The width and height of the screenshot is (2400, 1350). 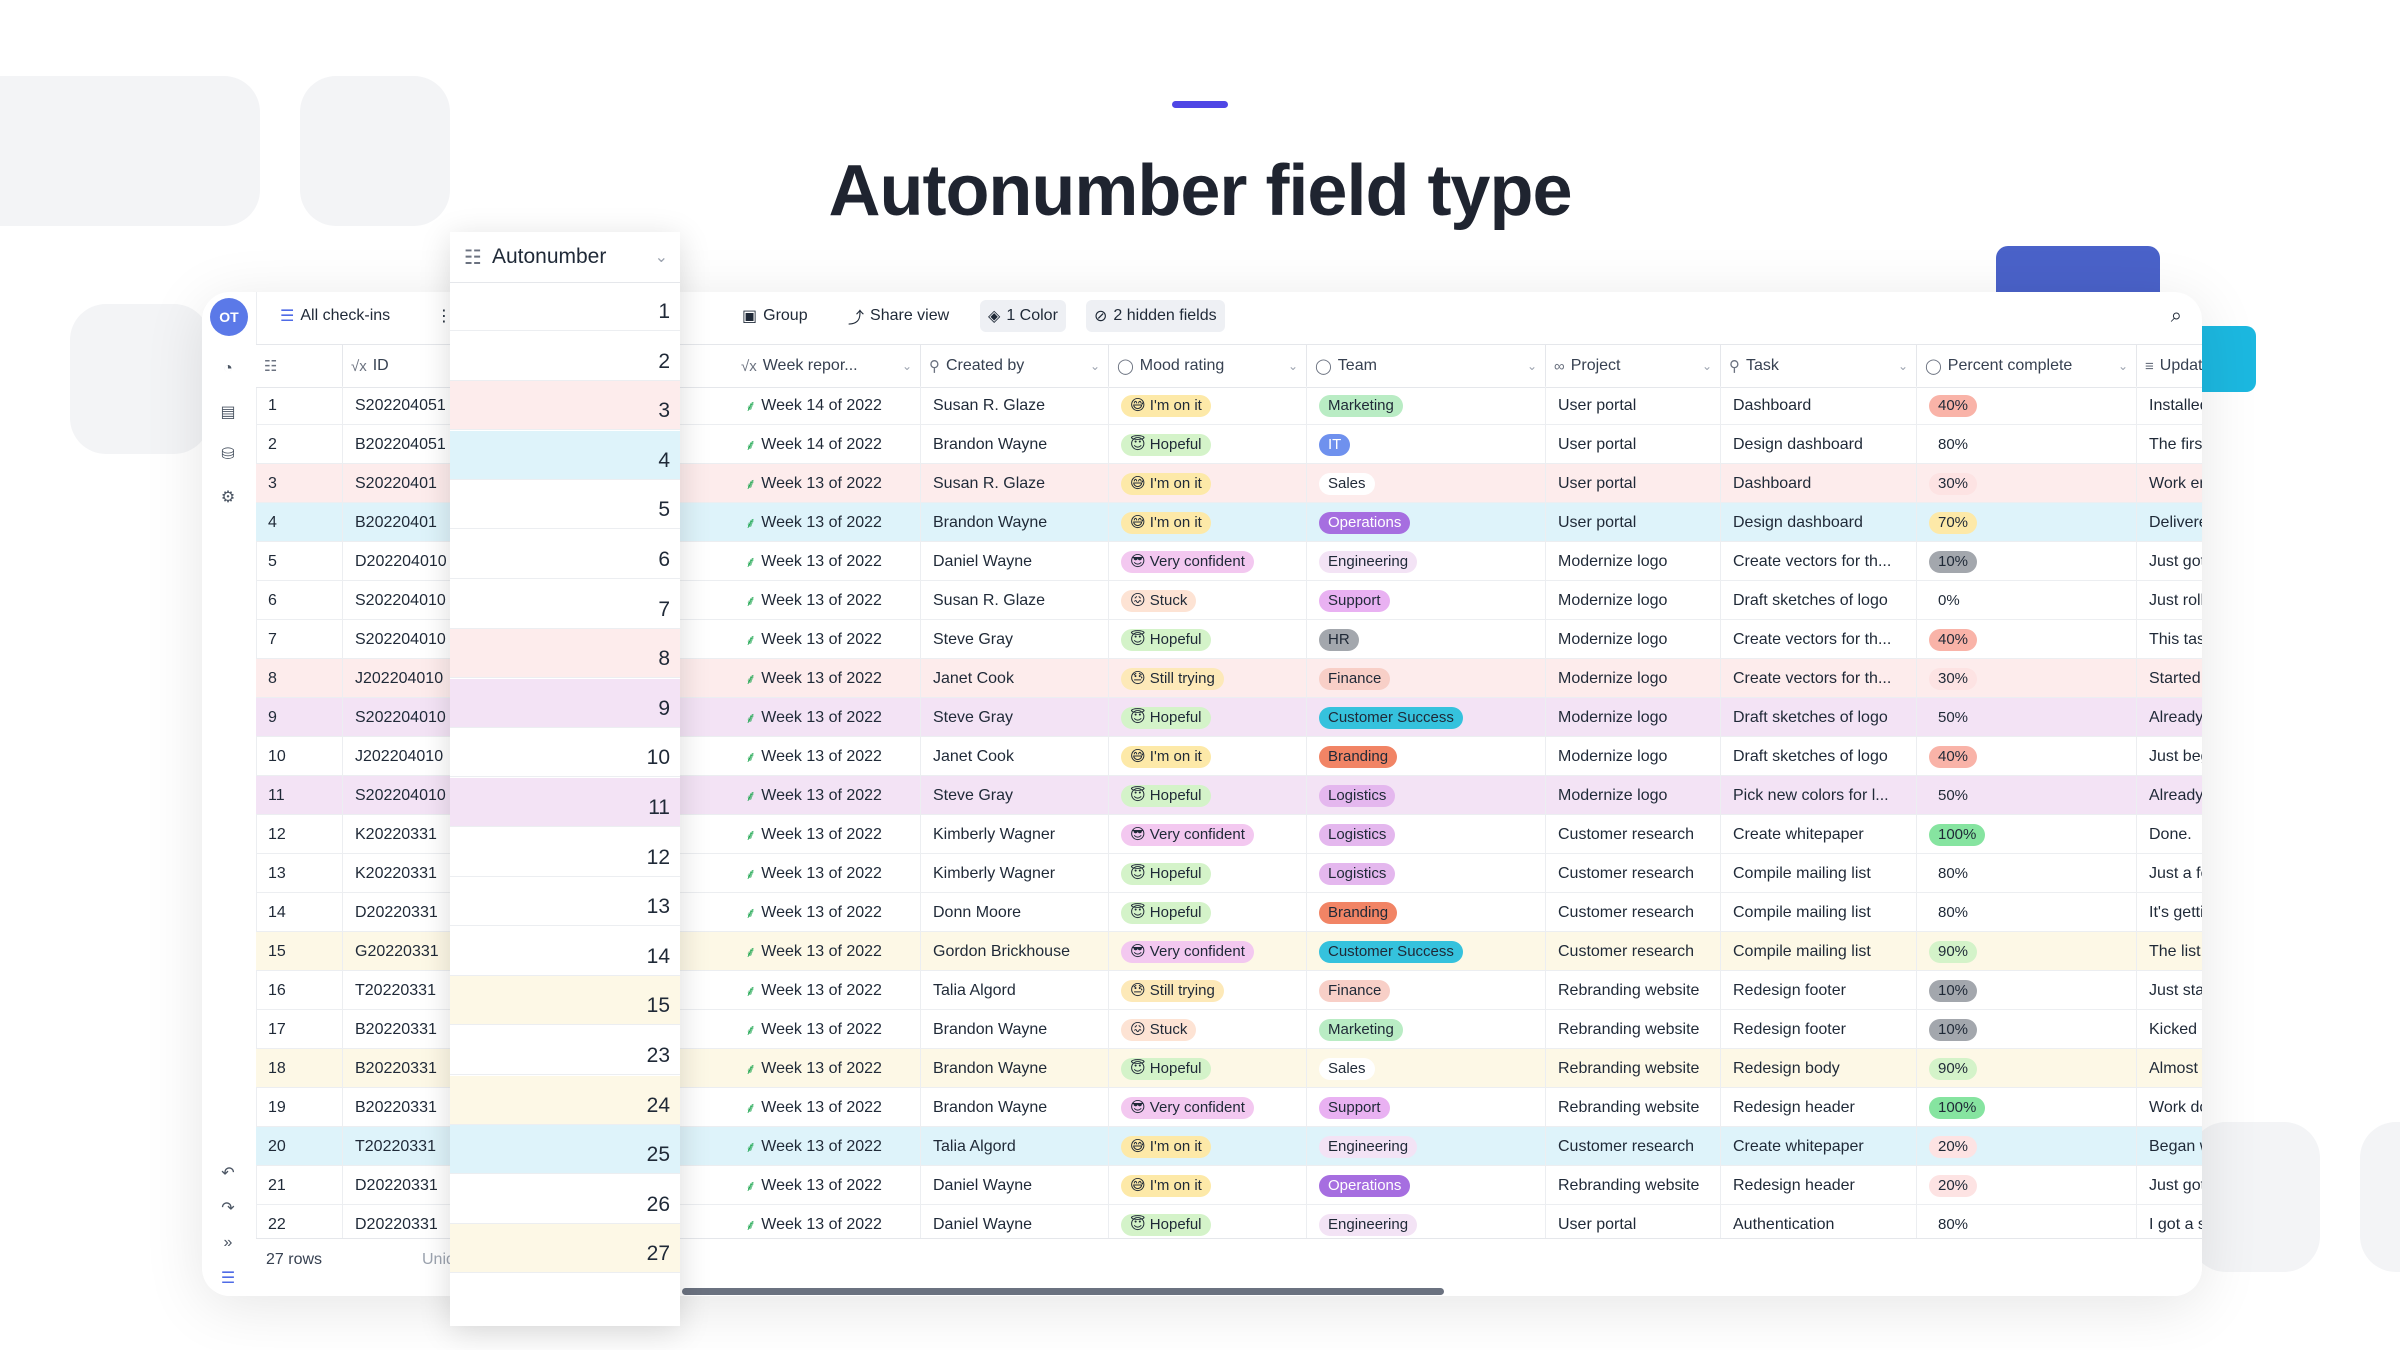 I want to click on column-header-percent: ◯ Percent complete ⌄, so click(x=2027, y=366).